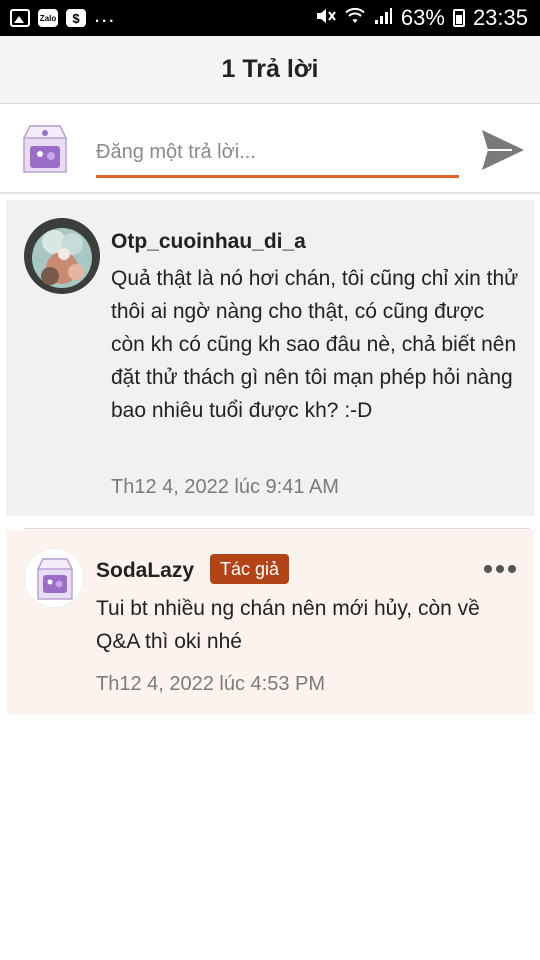 Image resolution: width=540 pixels, height=960 pixels. Describe the element at coordinates (500, 17) in the screenshot. I see `clock: 23:35` at that location.